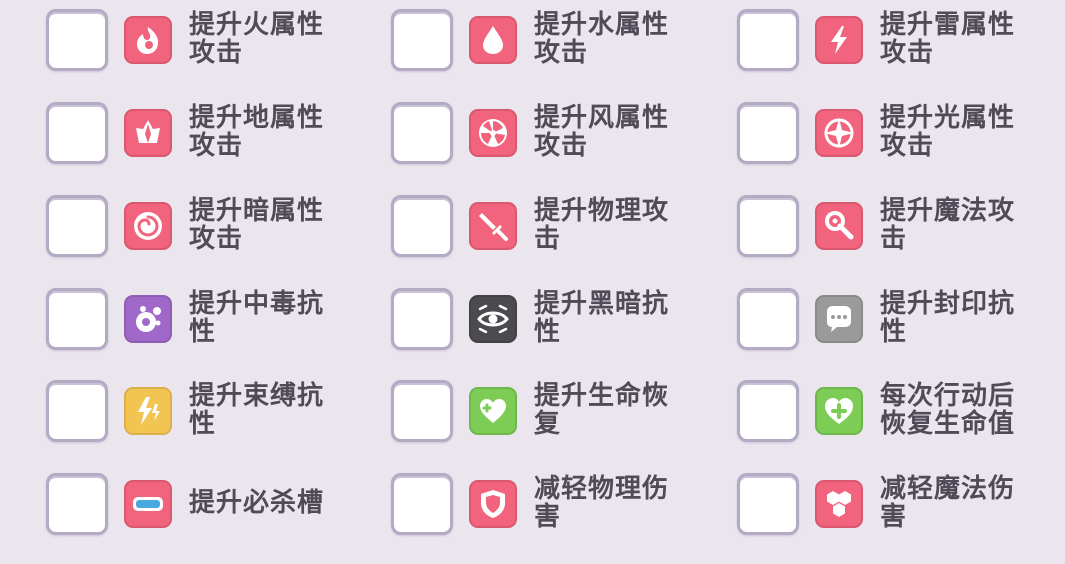  Describe the element at coordinates (148, 133) in the screenshot. I see `earth-crystal-icon` at that location.